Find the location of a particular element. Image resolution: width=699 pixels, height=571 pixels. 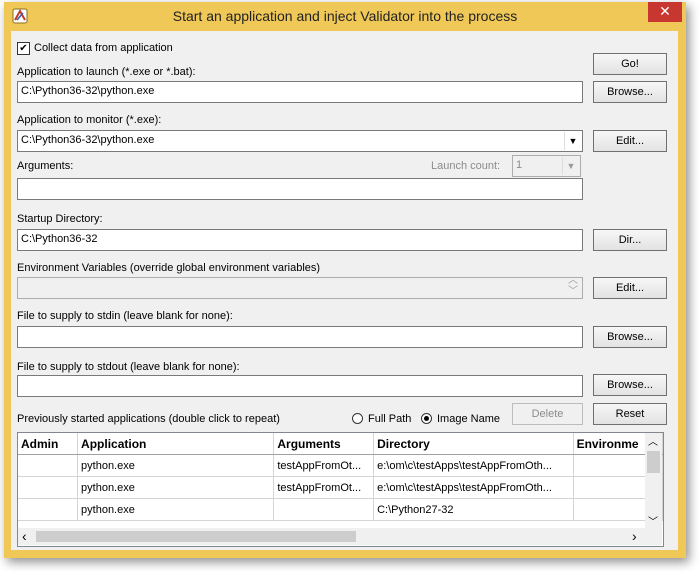

column-header-admin: Admin is located at coordinates (48, 444).